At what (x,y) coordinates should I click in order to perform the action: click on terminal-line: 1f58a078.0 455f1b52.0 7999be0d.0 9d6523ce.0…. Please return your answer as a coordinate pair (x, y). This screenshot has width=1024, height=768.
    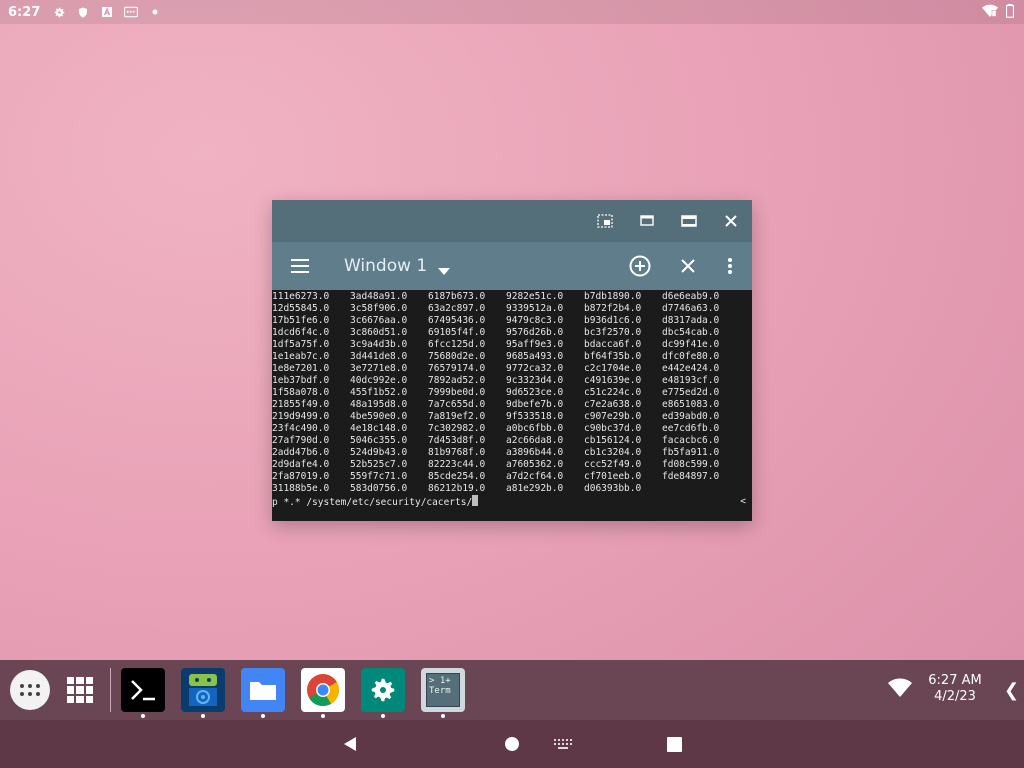
    Looking at the image, I should click on (512, 393).